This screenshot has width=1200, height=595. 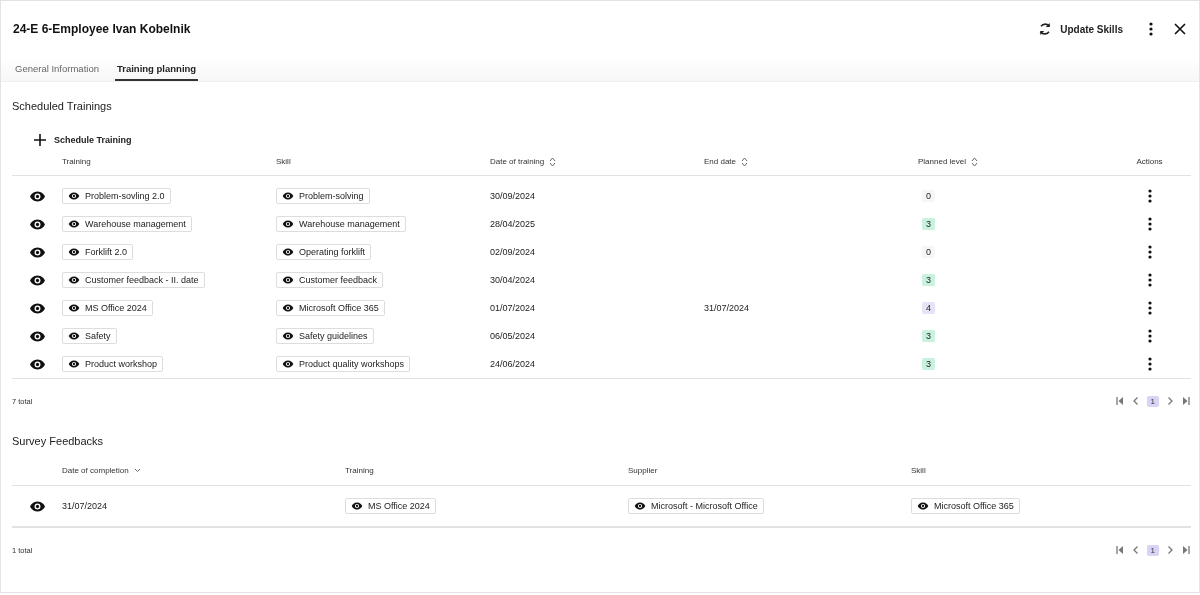 What do you see at coordinates (125, 196) in the screenshot?
I see `chip-label: Problem-sovling 2.0` at bounding box center [125, 196].